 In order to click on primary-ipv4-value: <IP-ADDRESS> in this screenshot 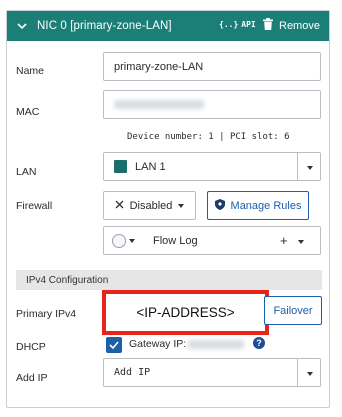, I will do `click(185, 312)`.